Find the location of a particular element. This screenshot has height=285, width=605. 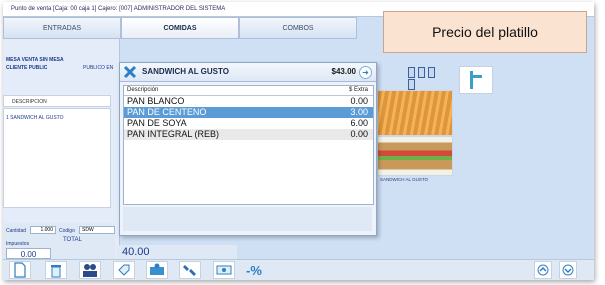

food-tile-papas: PAPAS A LA FRANCESA REG. is located at coordinates (415, 116).